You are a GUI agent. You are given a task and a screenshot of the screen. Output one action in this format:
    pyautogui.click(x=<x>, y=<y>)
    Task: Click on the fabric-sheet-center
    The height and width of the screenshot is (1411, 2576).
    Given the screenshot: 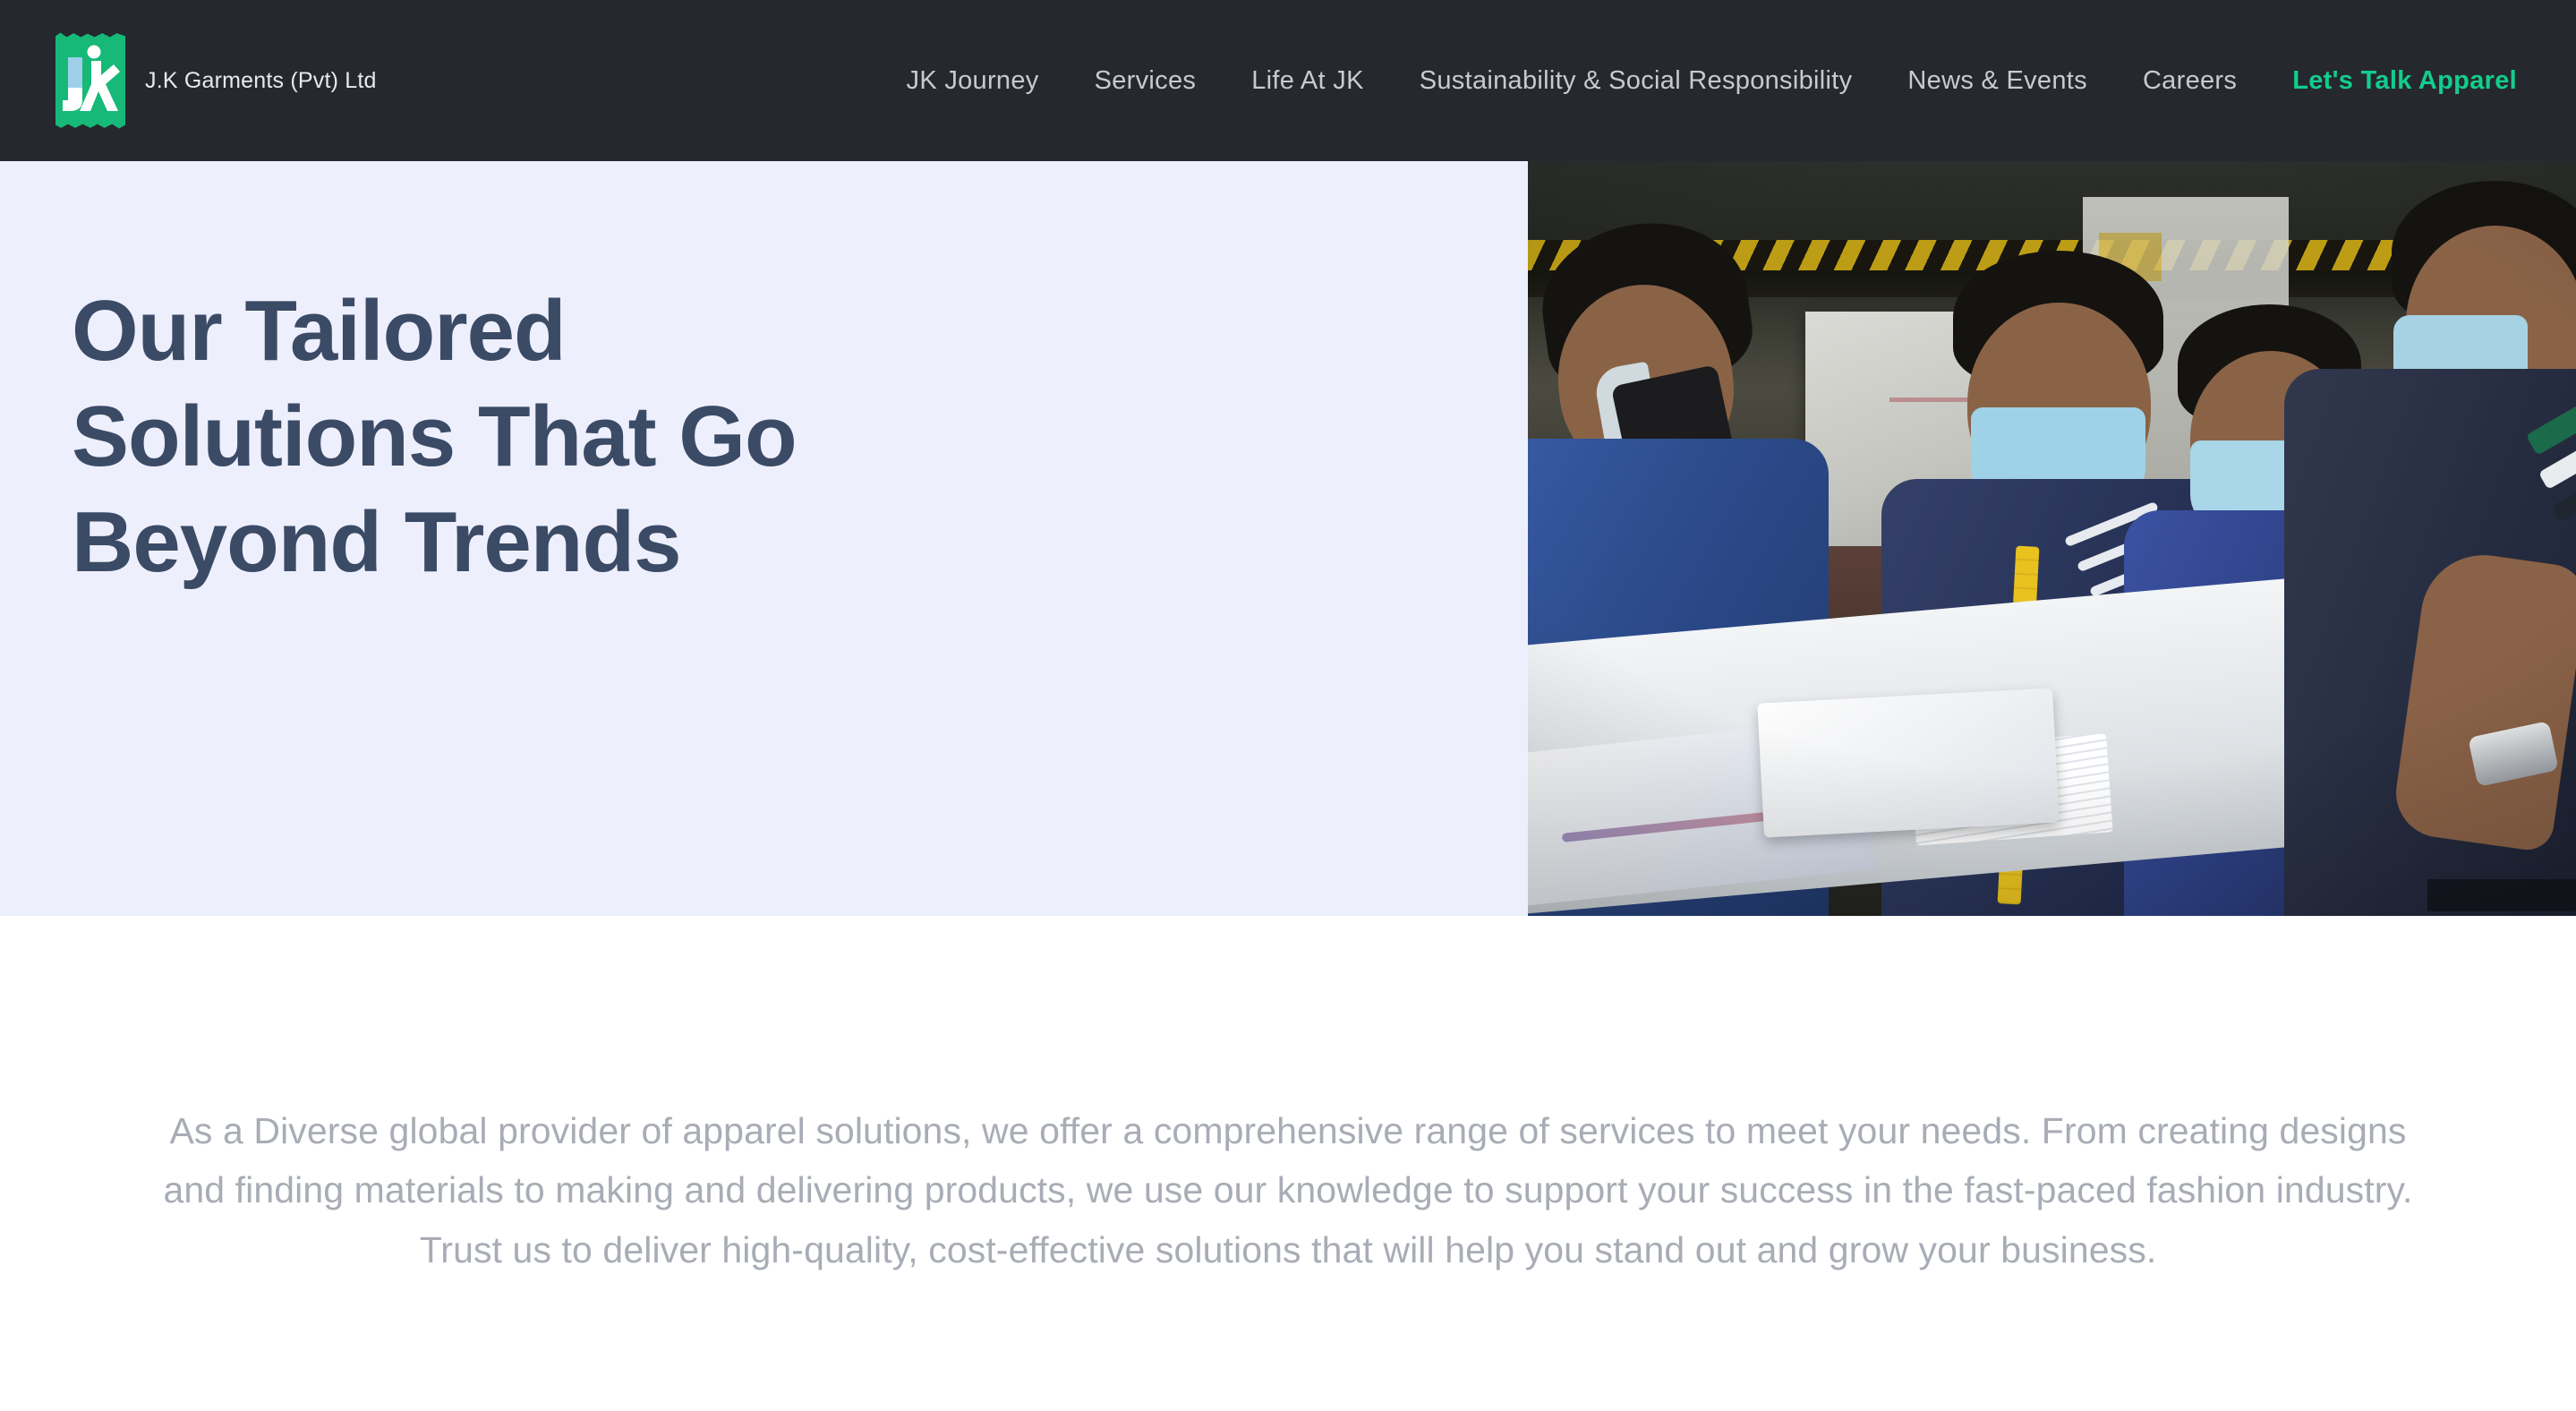 What is the action you would take?
    pyautogui.click(x=1908, y=763)
    